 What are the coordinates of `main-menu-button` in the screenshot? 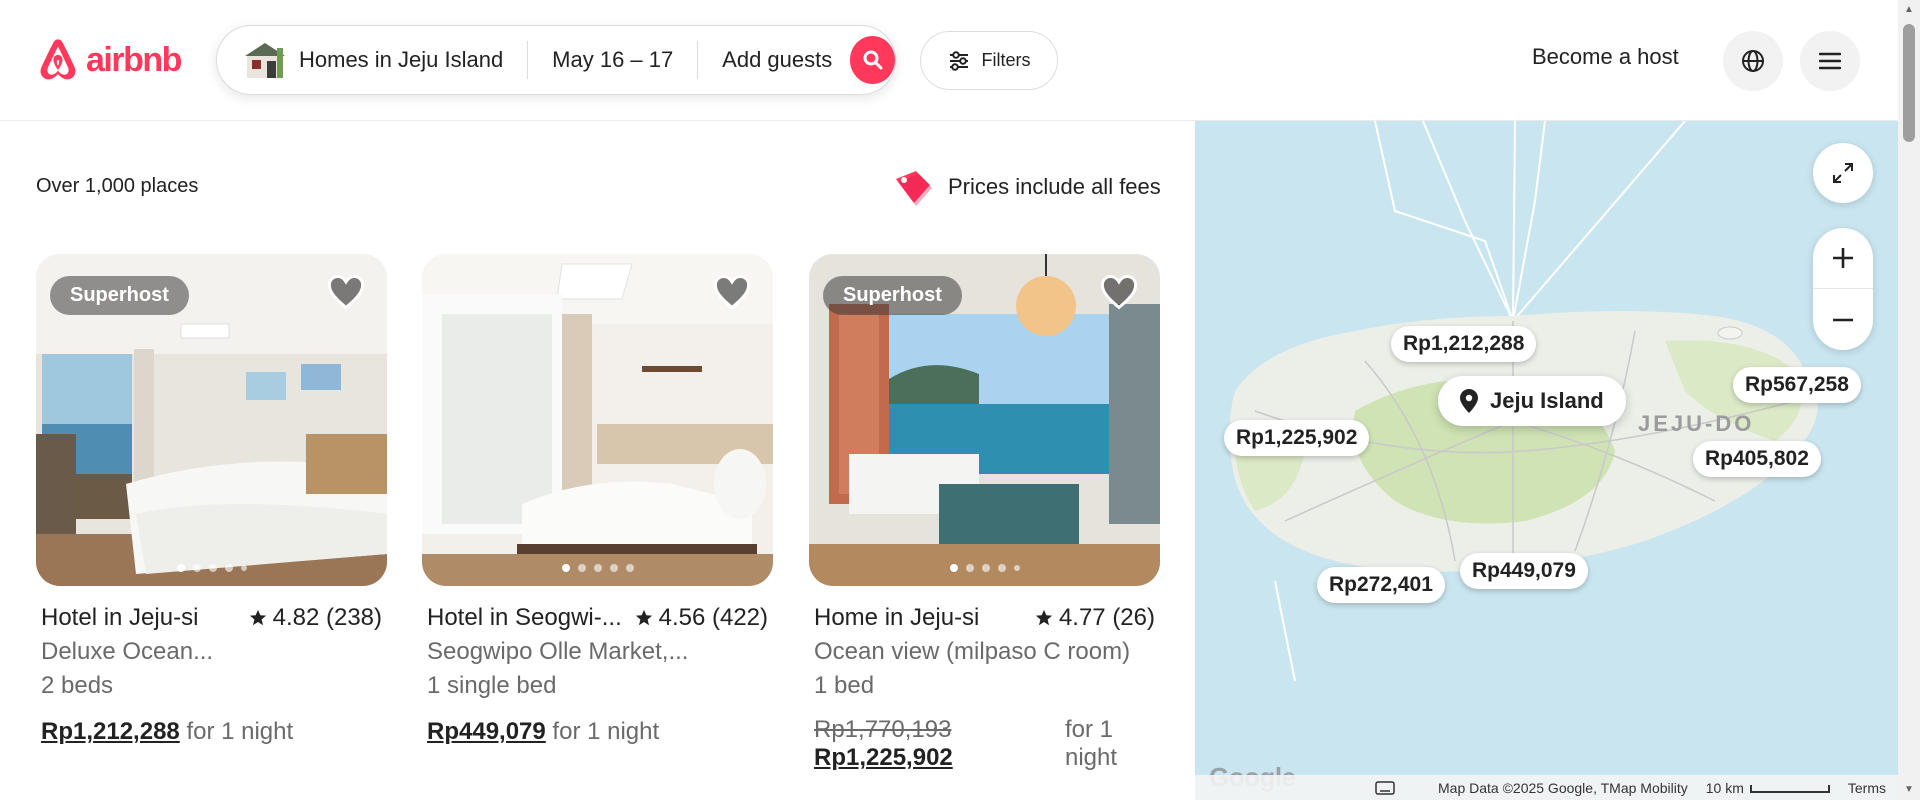 It's located at (1830, 61).